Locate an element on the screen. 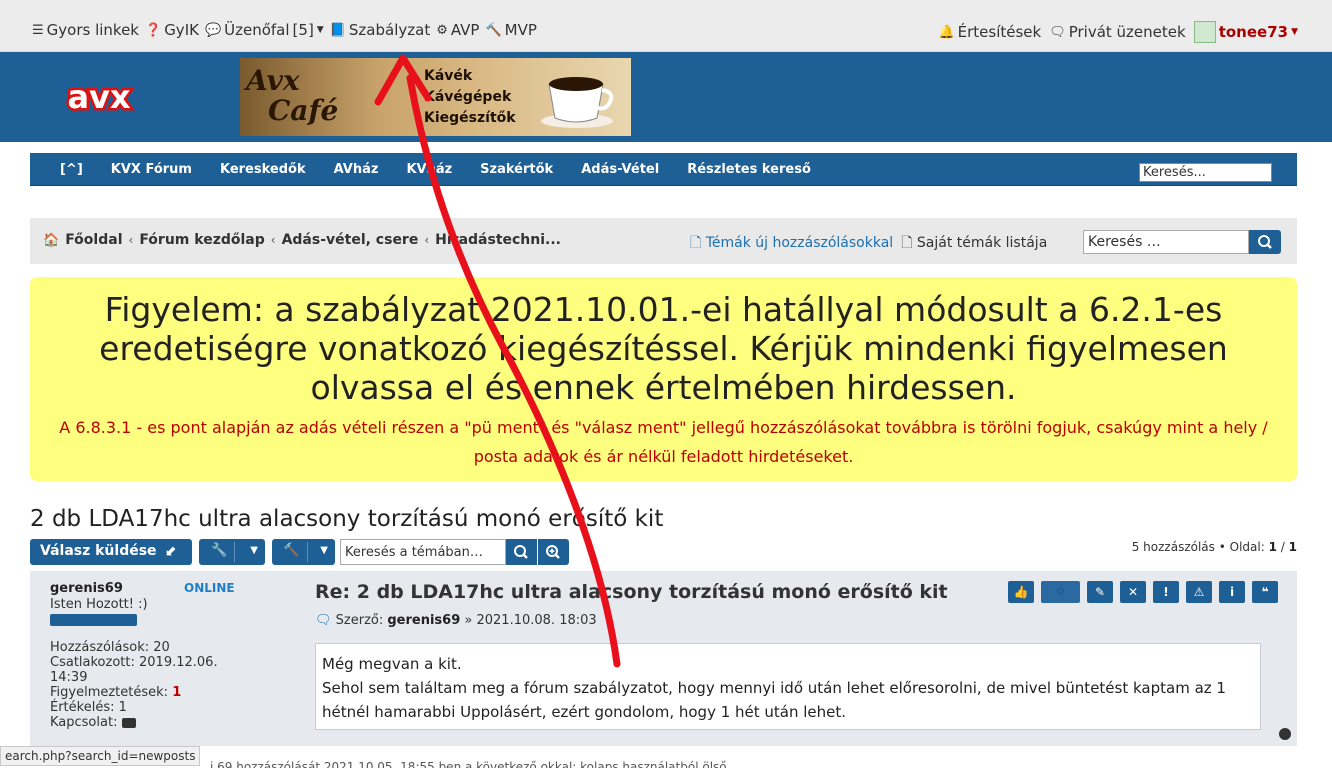 This screenshot has width=1332, height=768. user-menu: tonee73 ▼ is located at coordinates (1245, 32).